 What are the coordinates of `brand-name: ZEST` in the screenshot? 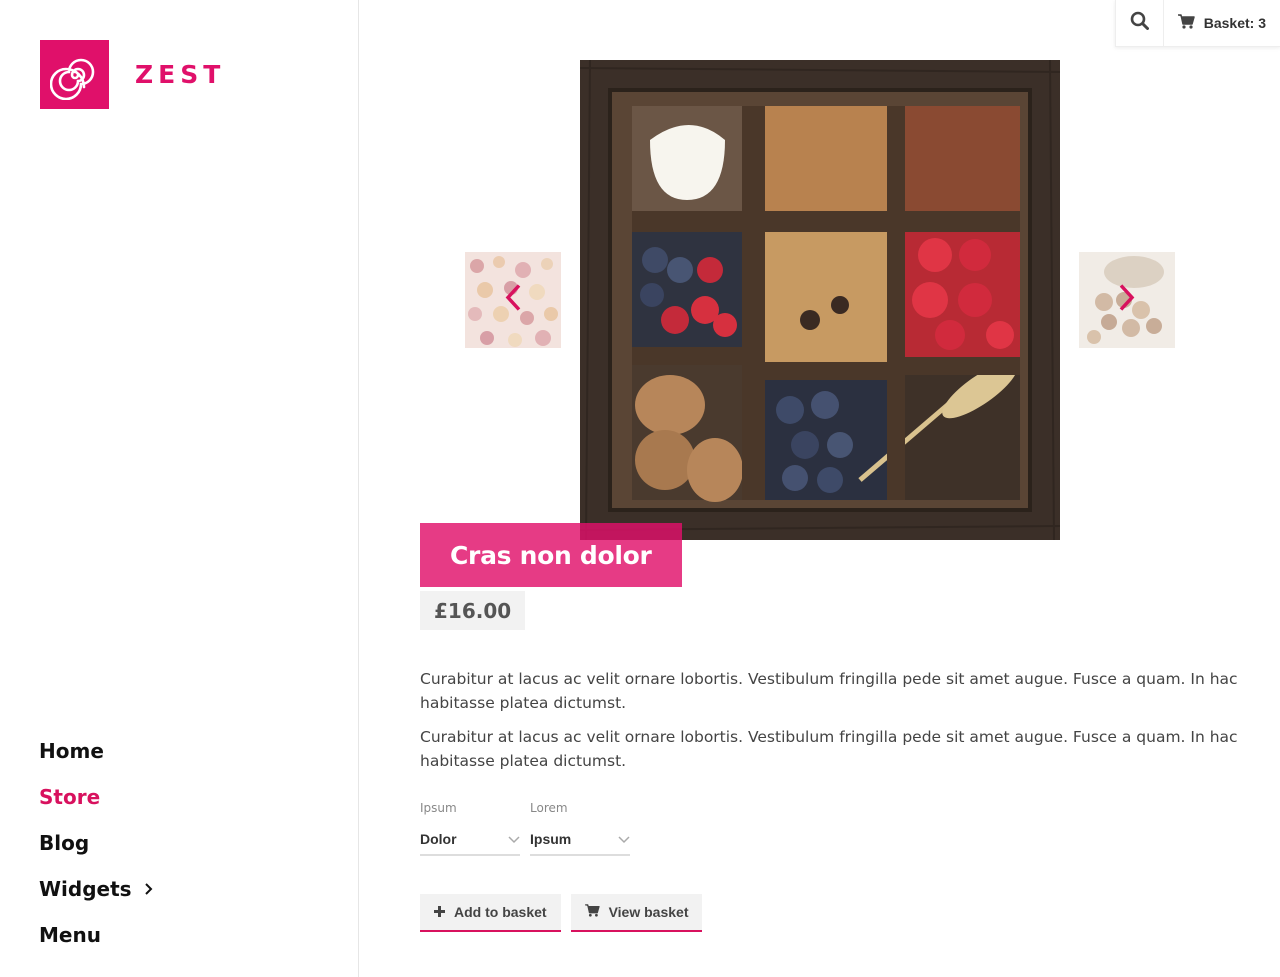 It's located at (180, 74).